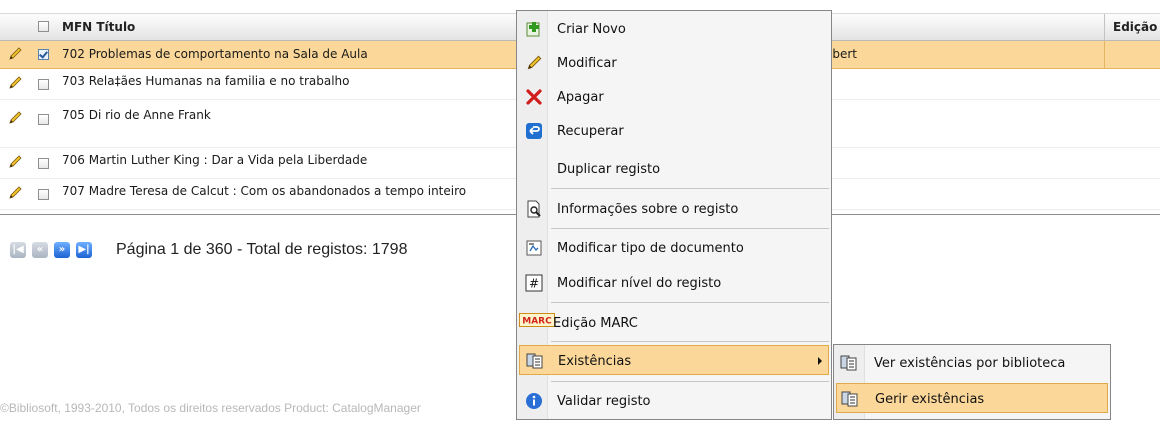 The width and height of the screenshot is (1160, 421). I want to click on document-type-icon, so click(534, 248).